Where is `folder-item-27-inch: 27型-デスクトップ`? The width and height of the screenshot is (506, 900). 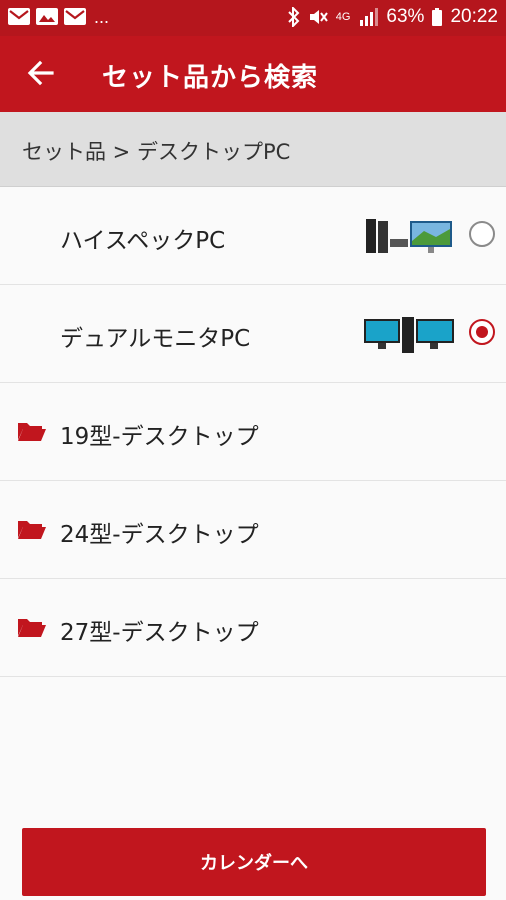
folder-item-27-inch: 27型-デスクトップ is located at coordinates (253, 628).